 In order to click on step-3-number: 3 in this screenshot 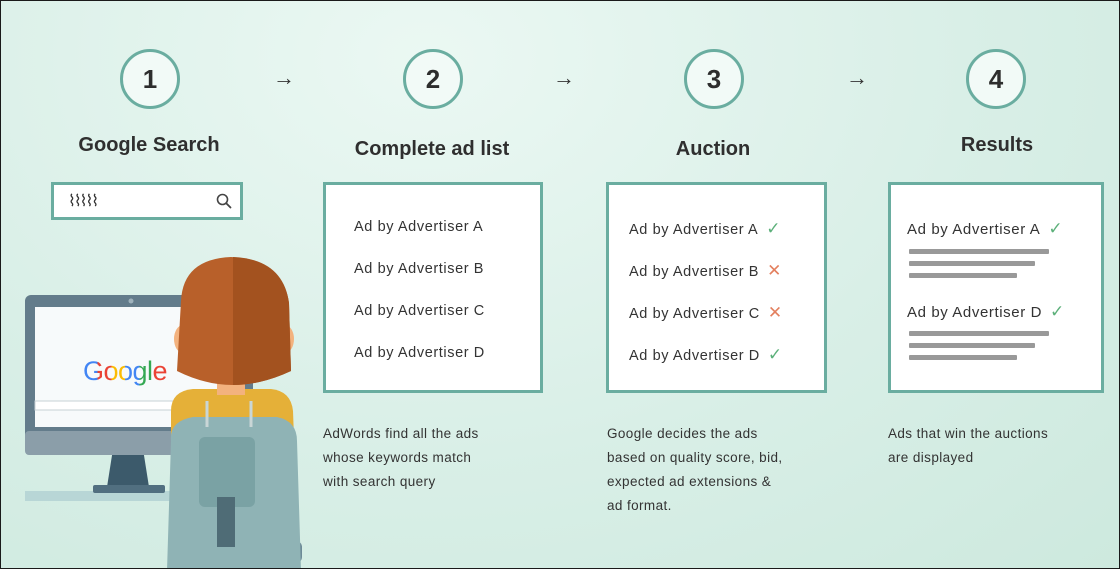, I will do `click(714, 79)`.